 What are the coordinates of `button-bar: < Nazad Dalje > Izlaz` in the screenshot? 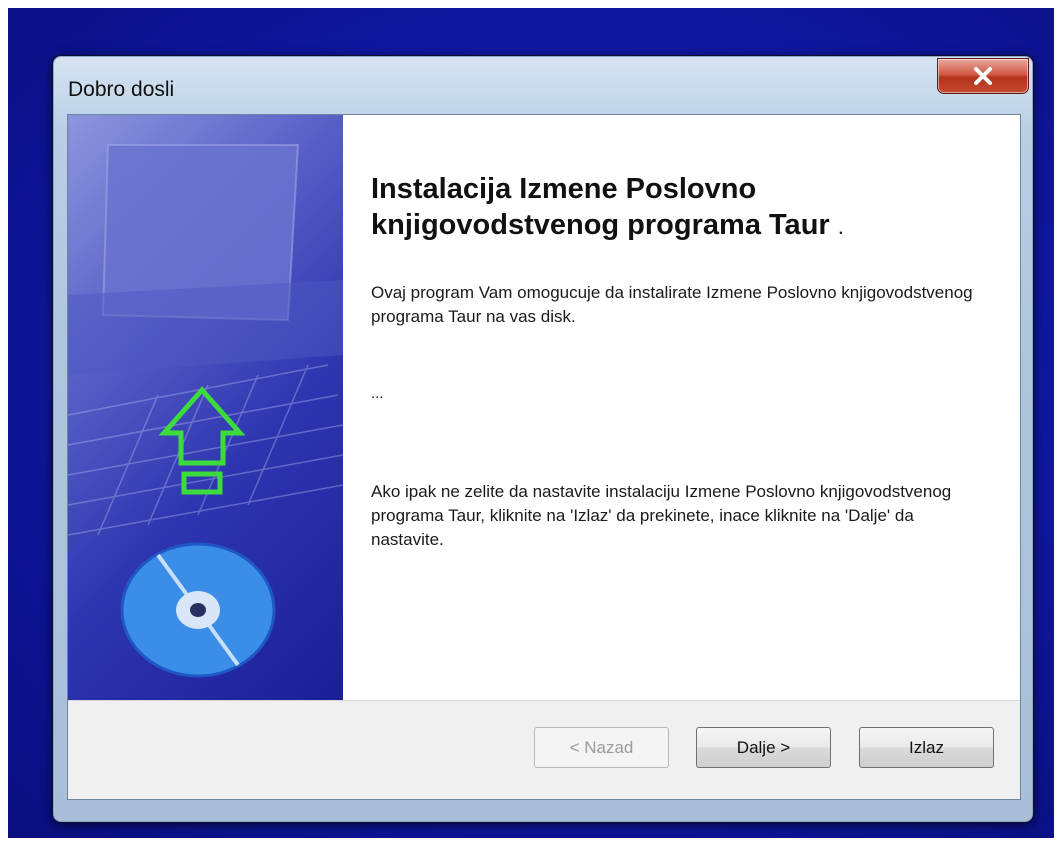 It's located at (544, 749).